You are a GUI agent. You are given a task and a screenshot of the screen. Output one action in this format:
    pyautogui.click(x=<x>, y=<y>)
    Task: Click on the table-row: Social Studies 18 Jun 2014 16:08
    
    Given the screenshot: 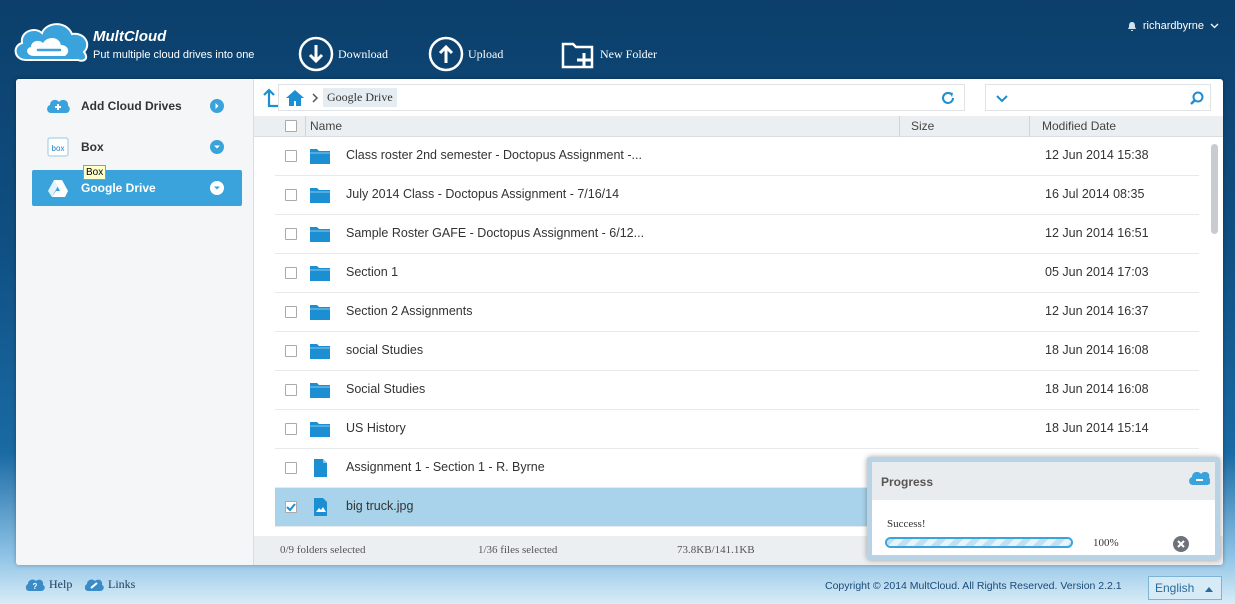 What is the action you would take?
    pyautogui.click(x=737, y=390)
    